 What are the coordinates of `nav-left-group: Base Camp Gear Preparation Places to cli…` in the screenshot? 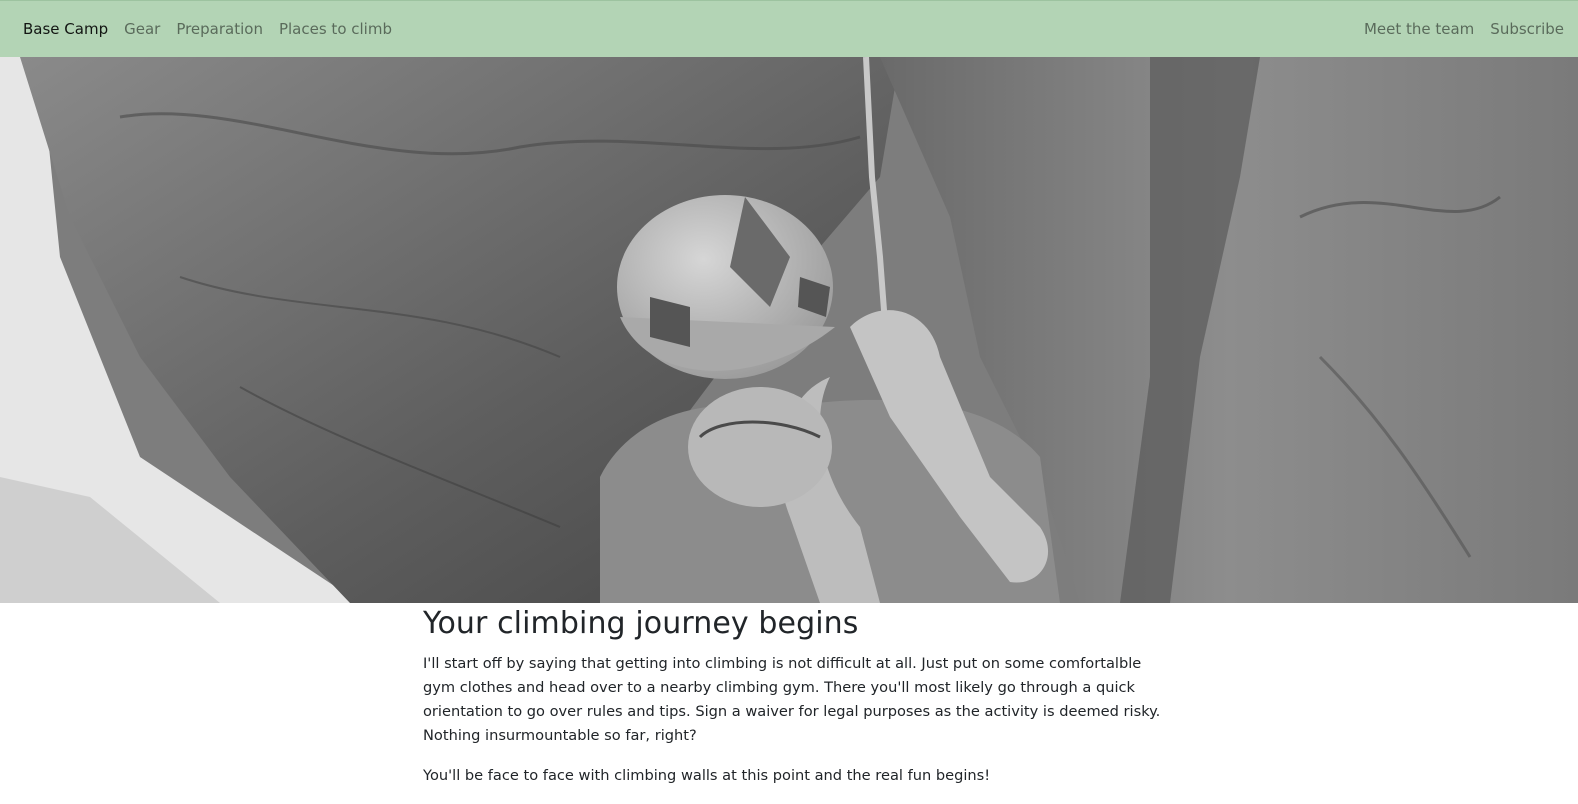 It's located at (211, 29).